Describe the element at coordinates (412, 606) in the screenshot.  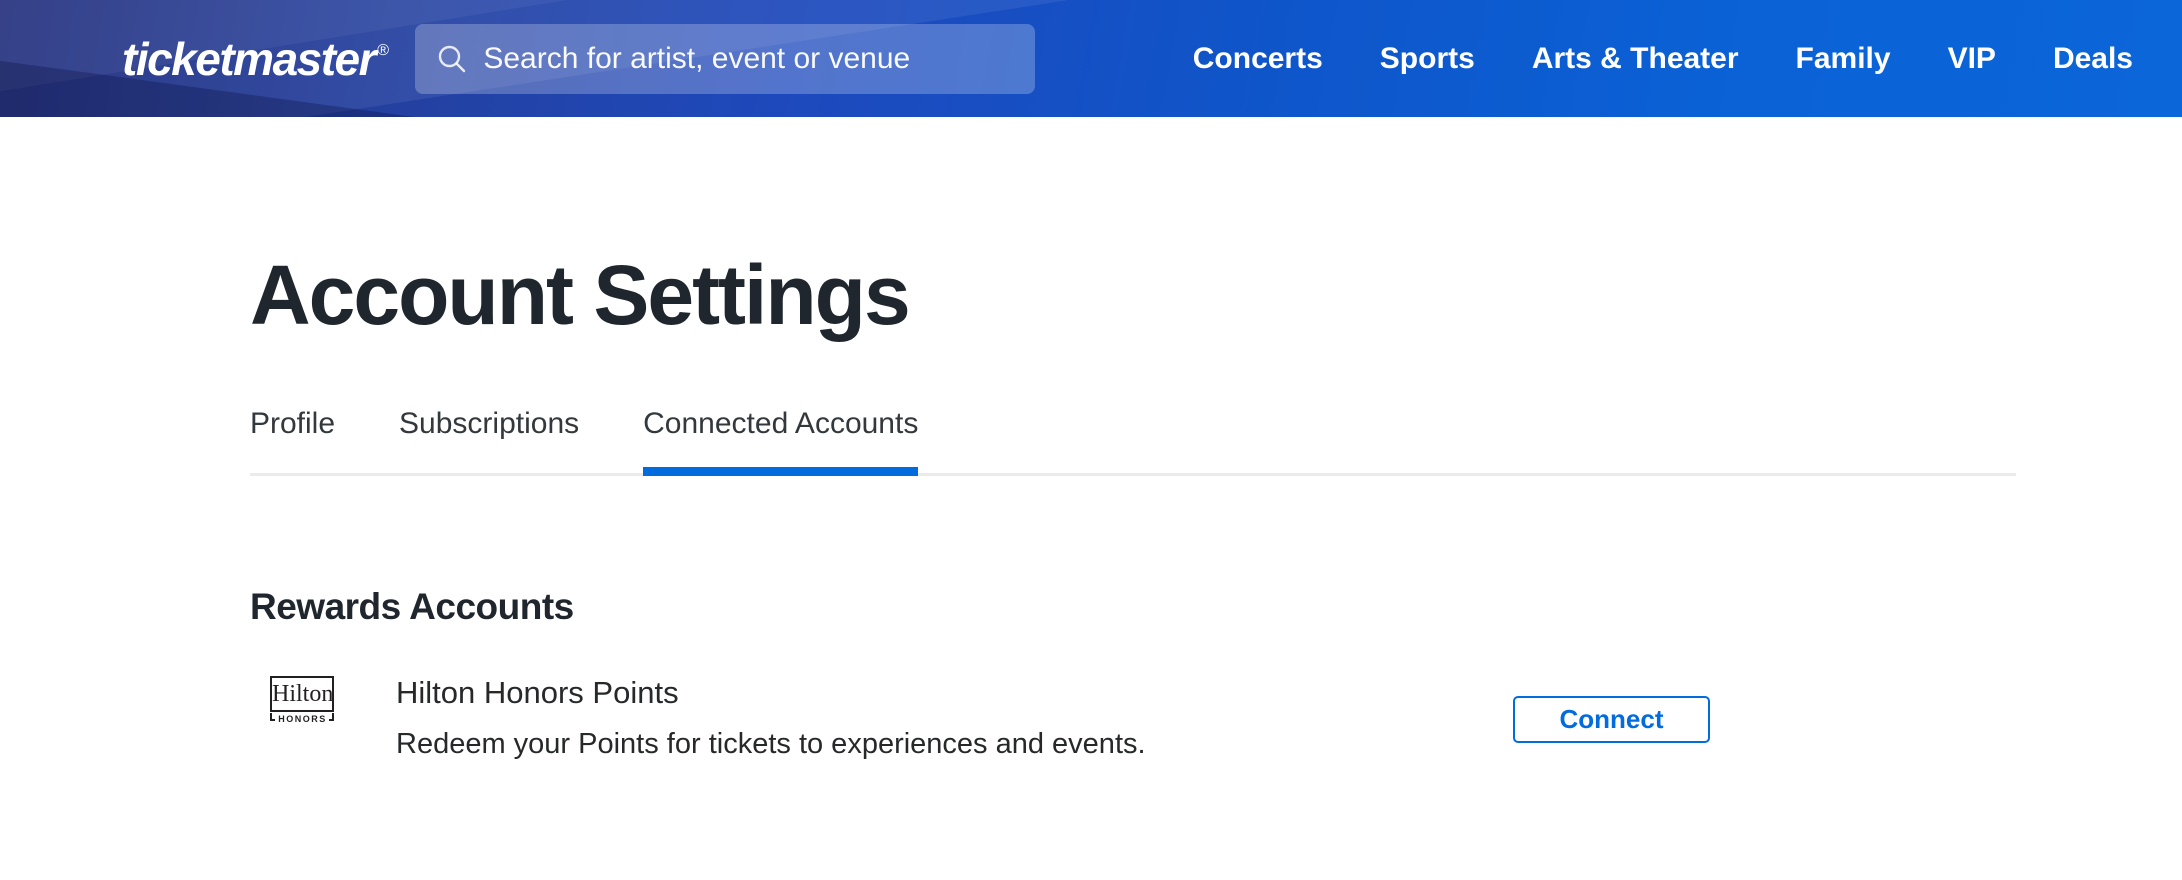
I see `rewards-accounts-heading: Rewards Accounts` at that location.